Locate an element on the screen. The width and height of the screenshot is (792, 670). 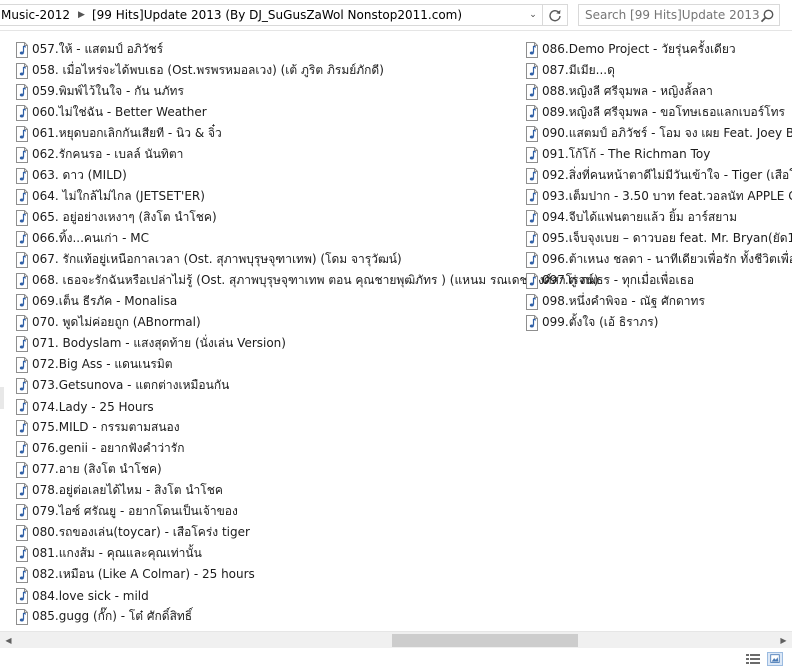
file-item: 097.ตู่ ภพธร - ทุกเมื่อเพื่อเธอ is located at coordinates (658, 280).